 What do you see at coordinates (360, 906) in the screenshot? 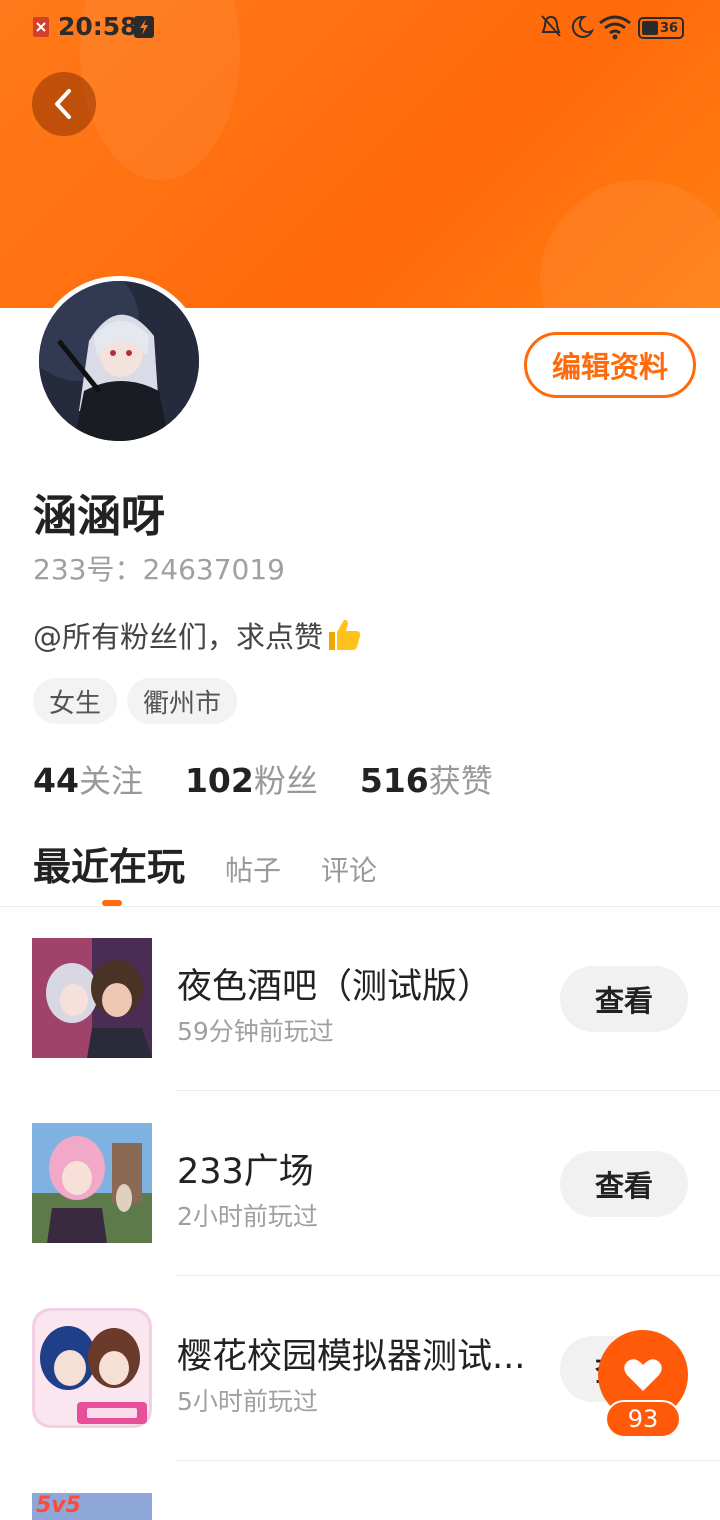
I see `tabs-divider` at bounding box center [360, 906].